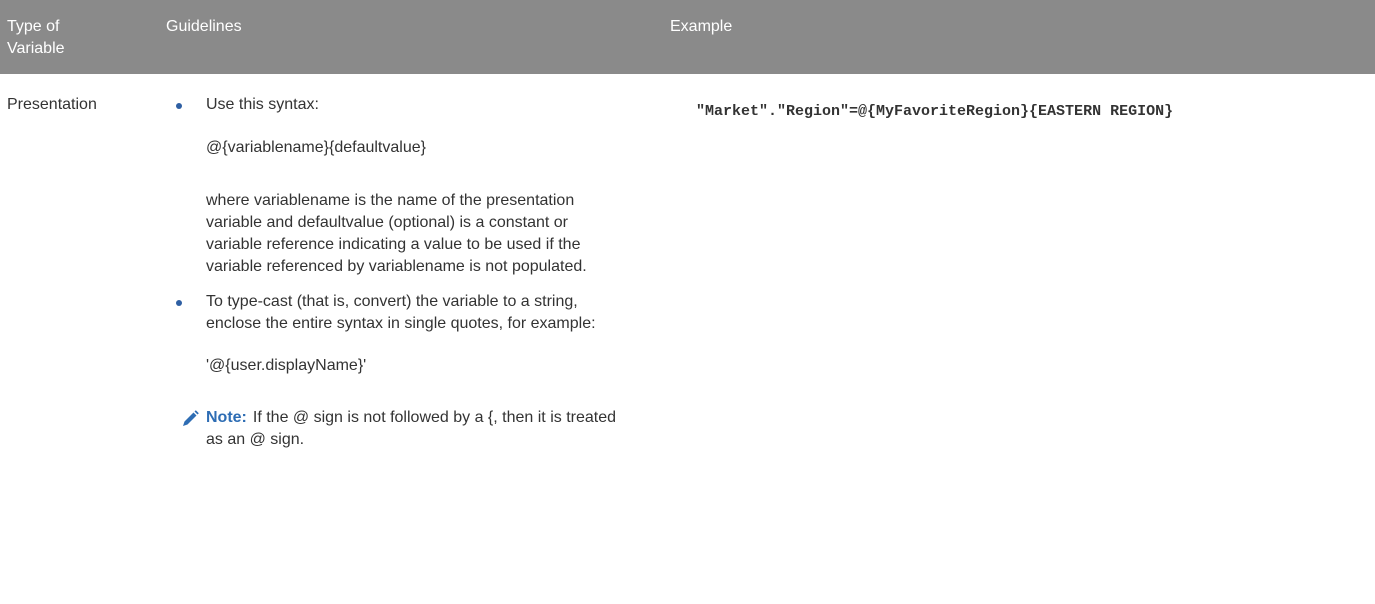  I want to click on note-label: Note:, so click(226, 417).